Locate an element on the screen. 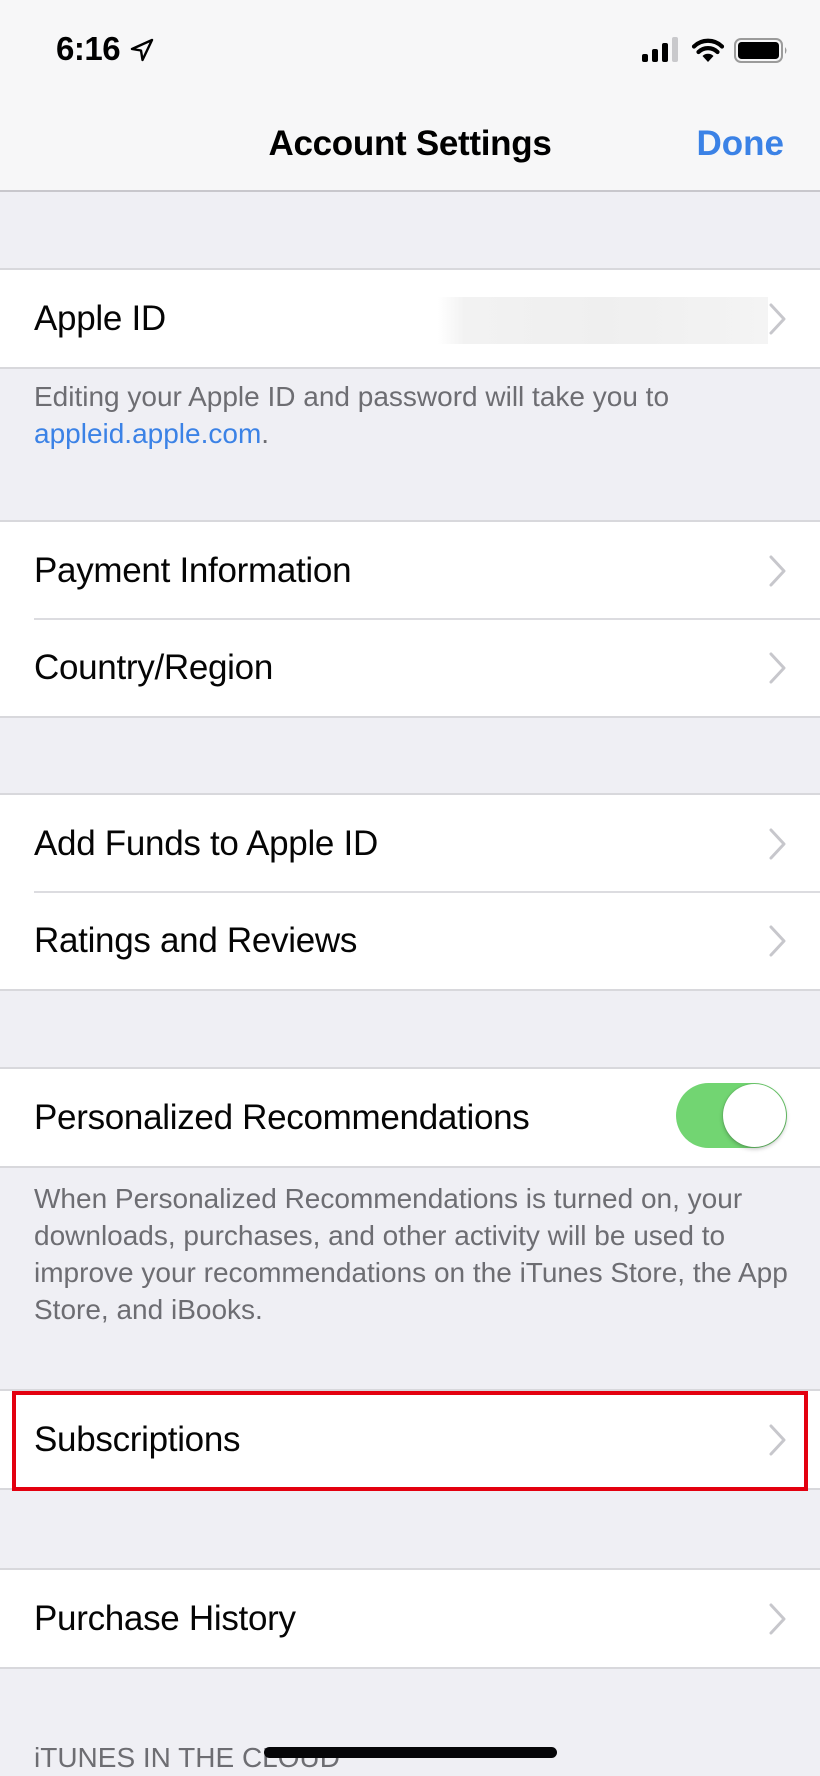  apple-id-row: Apple ID is located at coordinates (410, 318).